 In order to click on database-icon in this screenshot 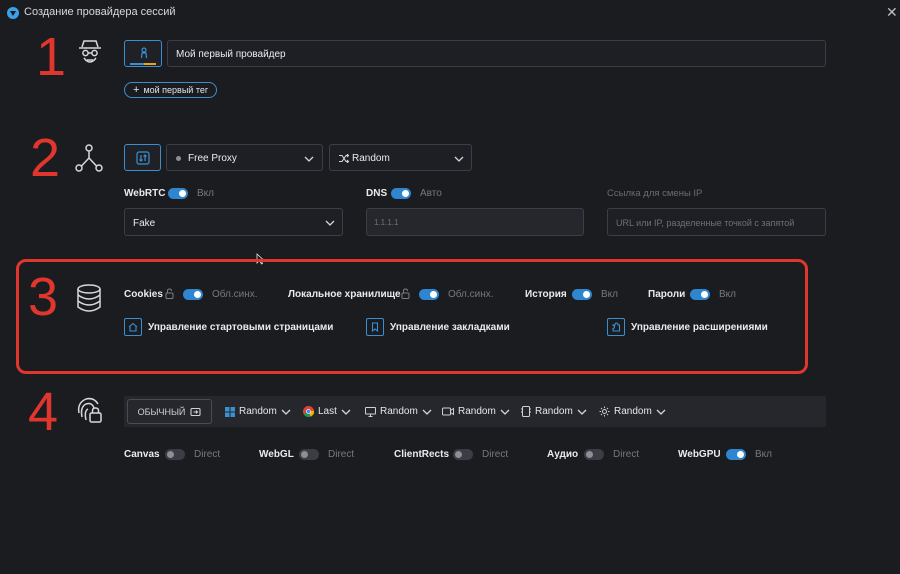, I will do `click(89, 298)`.